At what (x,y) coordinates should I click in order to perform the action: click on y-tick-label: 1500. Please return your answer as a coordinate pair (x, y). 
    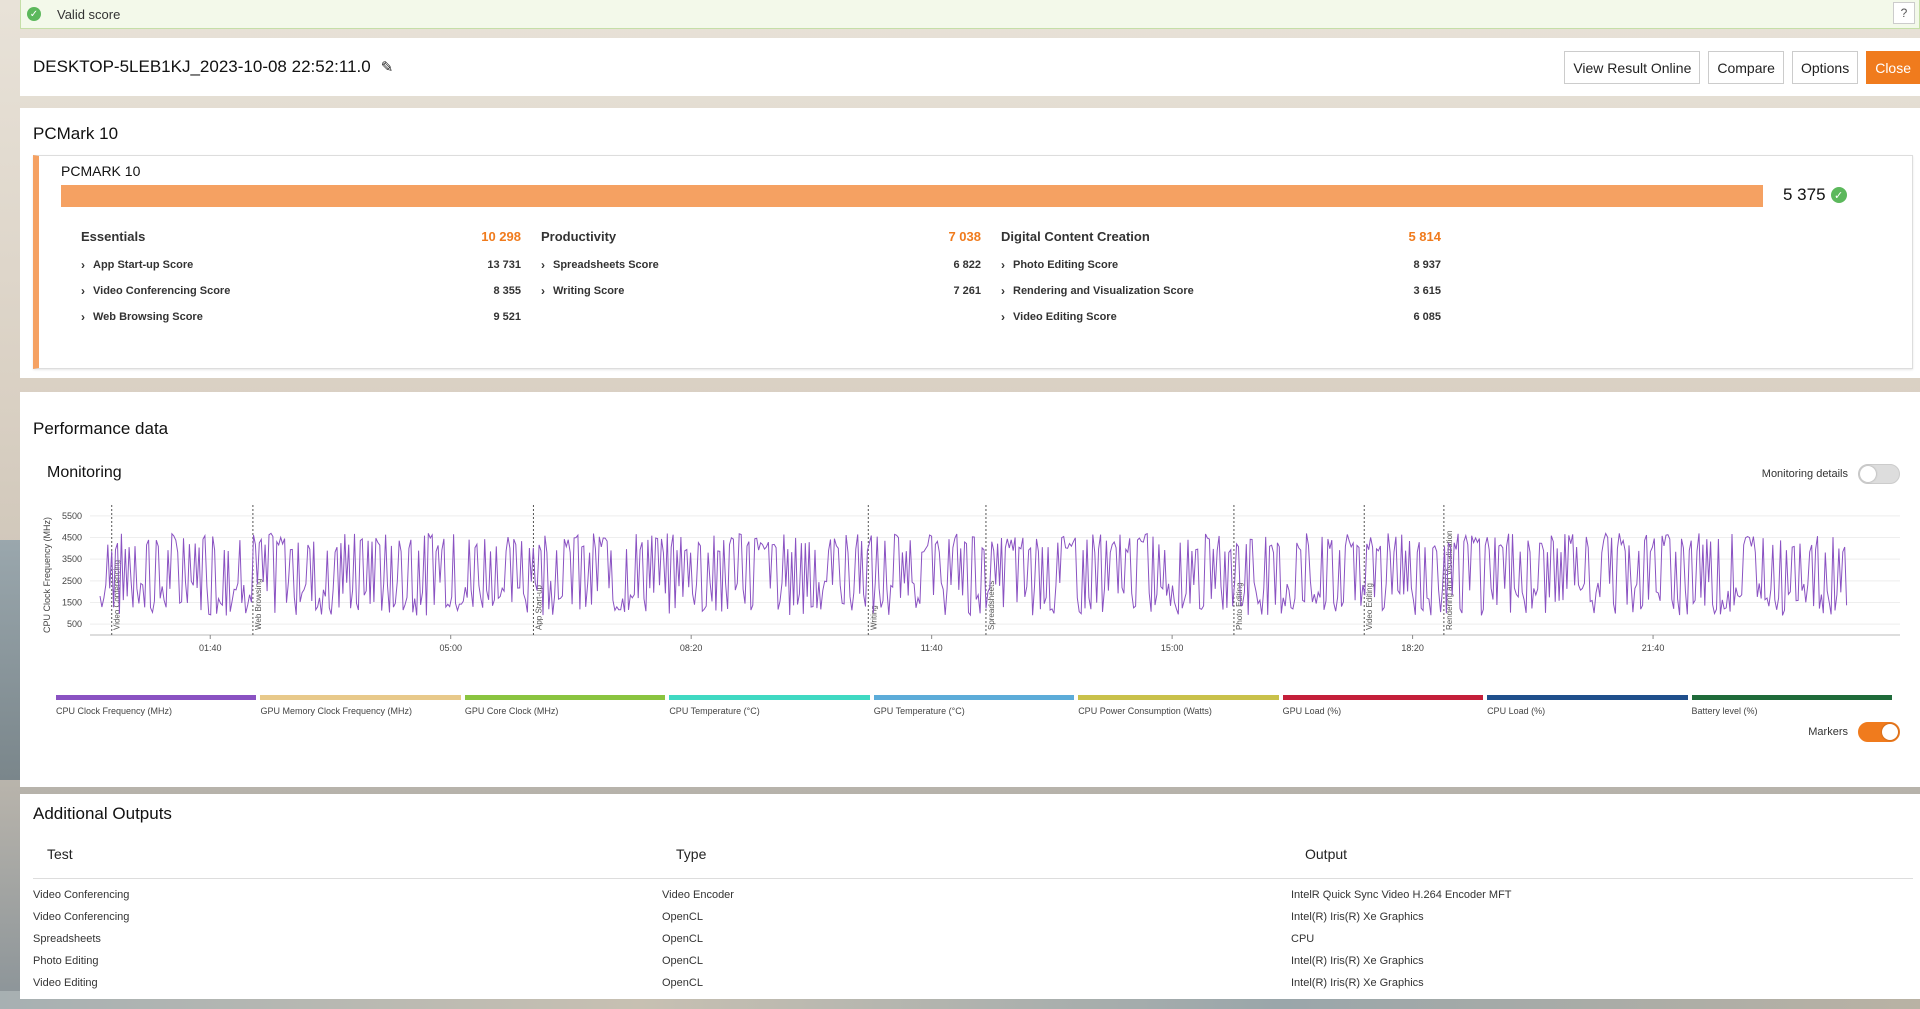
    Looking at the image, I should click on (72, 603).